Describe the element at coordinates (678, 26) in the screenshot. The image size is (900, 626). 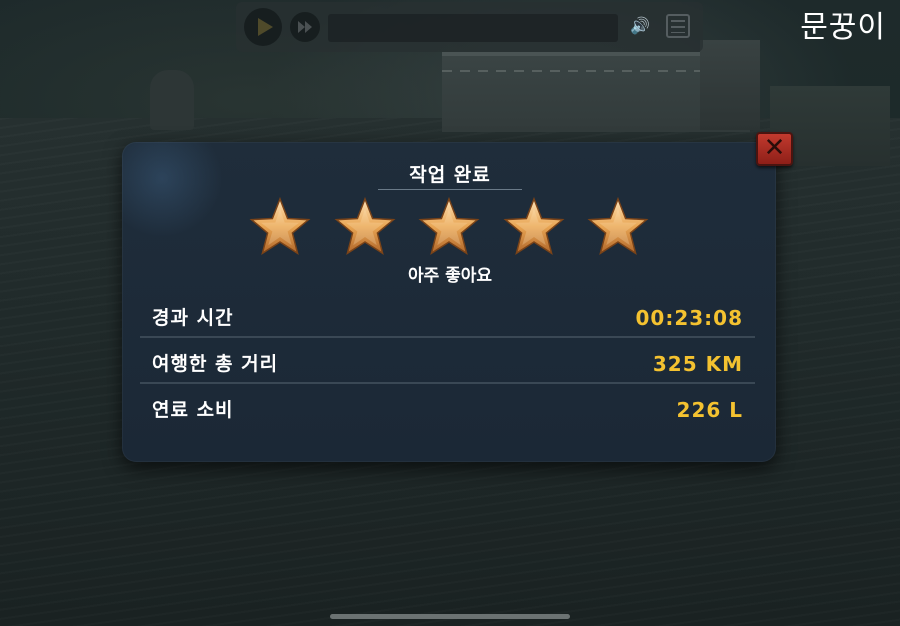
I see `list-icon` at that location.